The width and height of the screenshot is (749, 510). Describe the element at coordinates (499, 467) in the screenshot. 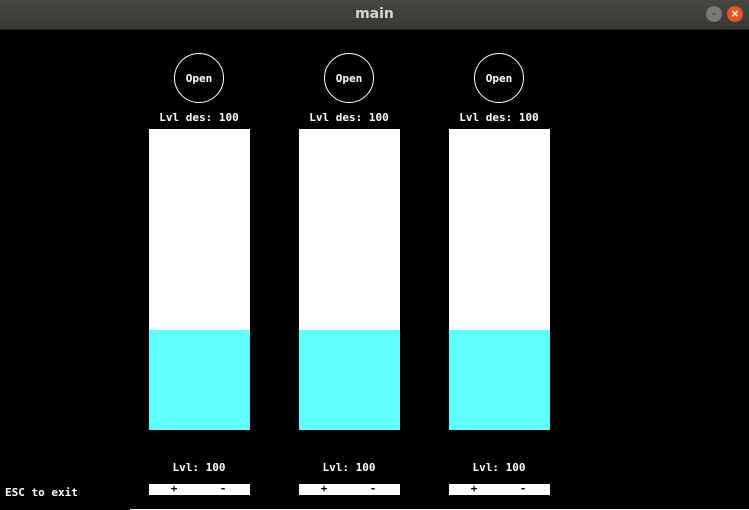

I see `level-label-3: Lvl: 100` at that location.